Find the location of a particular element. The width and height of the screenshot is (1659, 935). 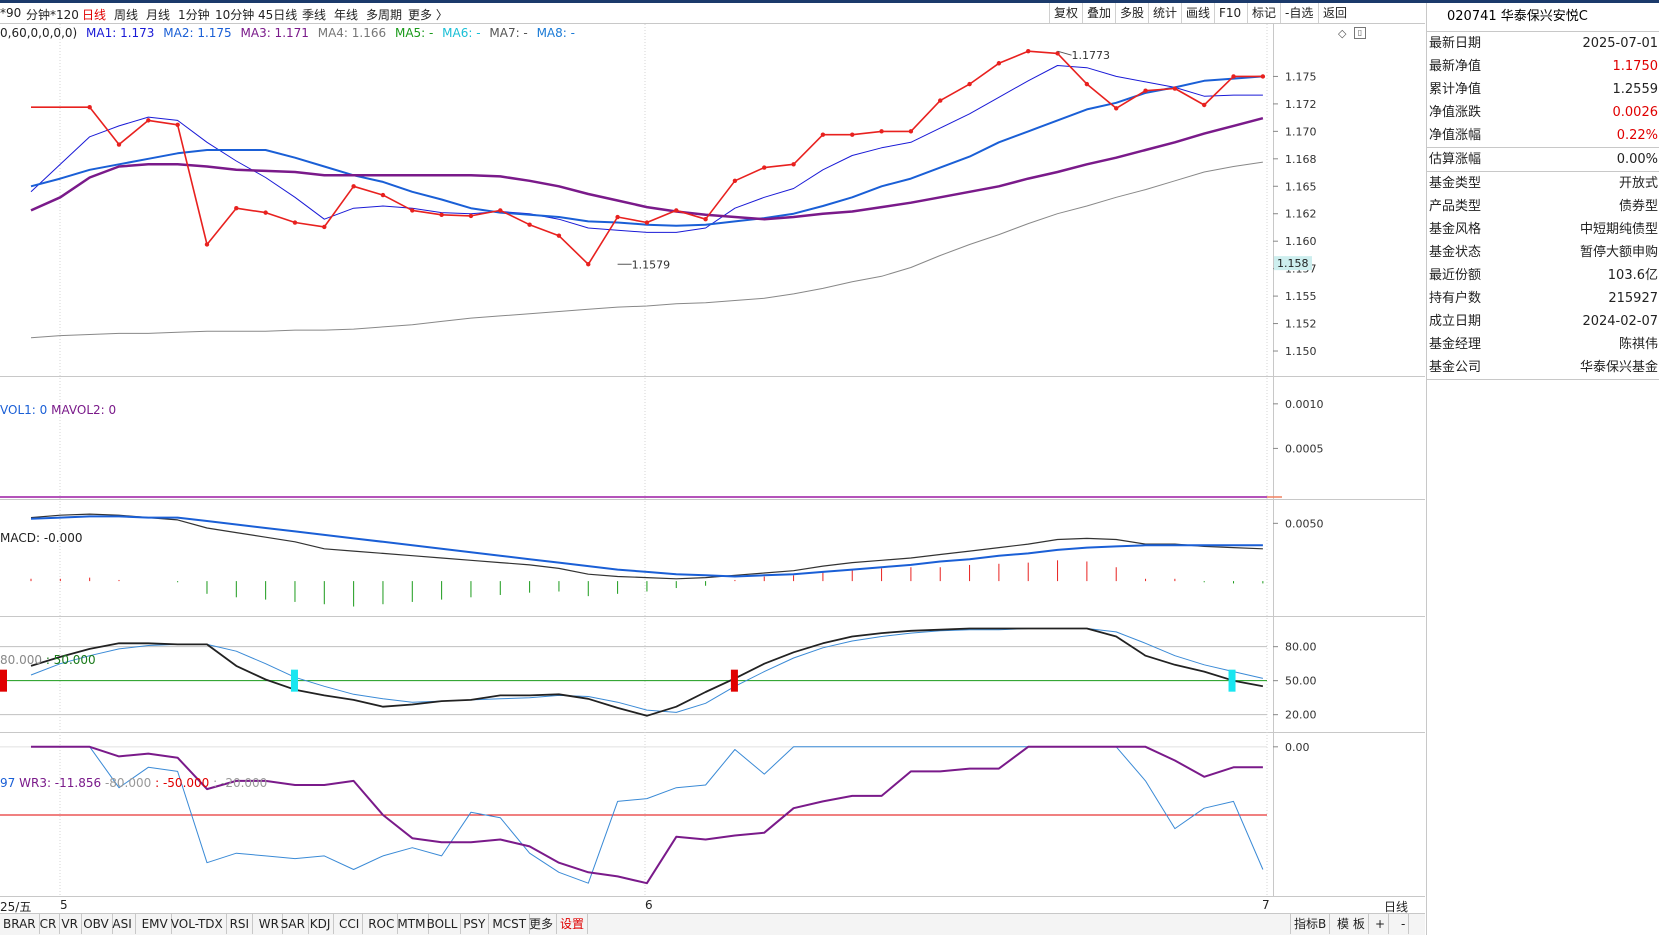

indicator-tab-18: 设置 is located at coordinates (573, 924).